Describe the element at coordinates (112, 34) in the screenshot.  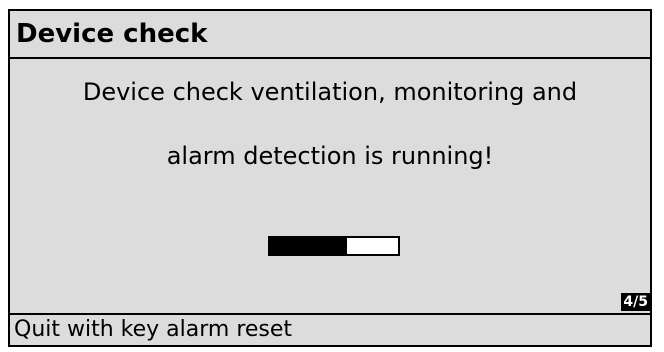
I see `page-title: Device check` at that location.